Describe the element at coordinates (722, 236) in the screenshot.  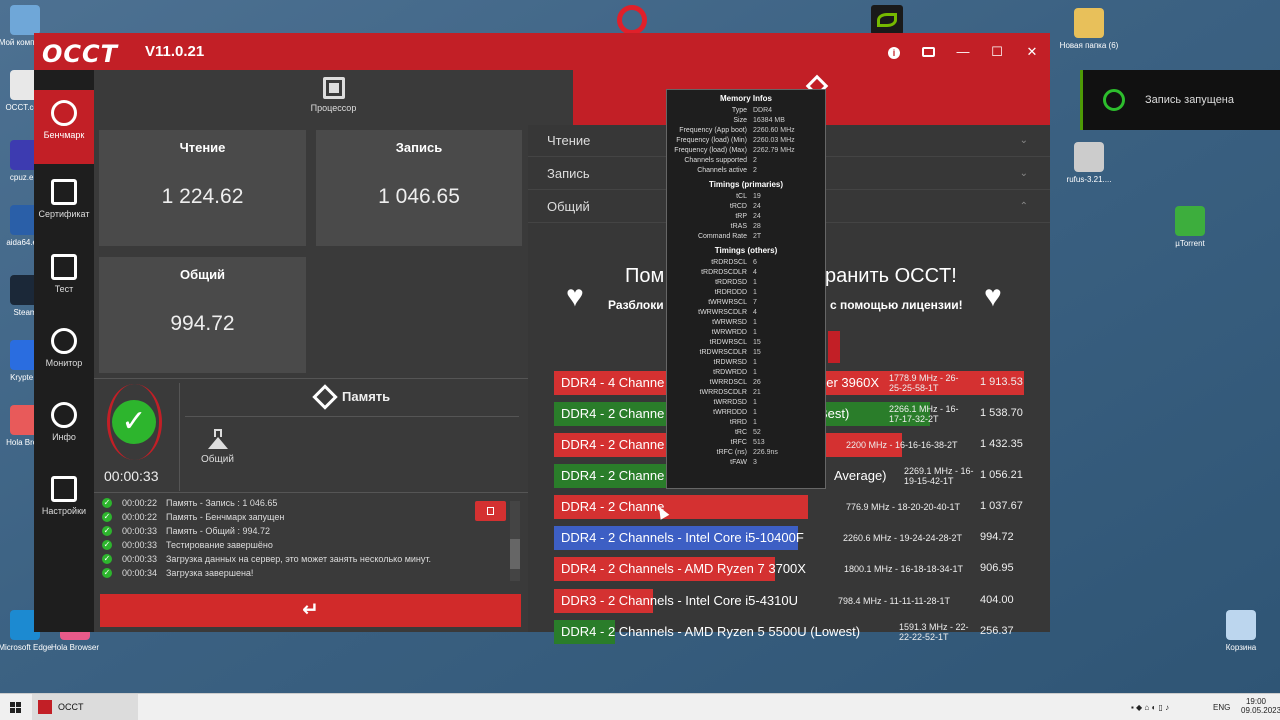
I see `tooltip-key: Command Rate` at that location.